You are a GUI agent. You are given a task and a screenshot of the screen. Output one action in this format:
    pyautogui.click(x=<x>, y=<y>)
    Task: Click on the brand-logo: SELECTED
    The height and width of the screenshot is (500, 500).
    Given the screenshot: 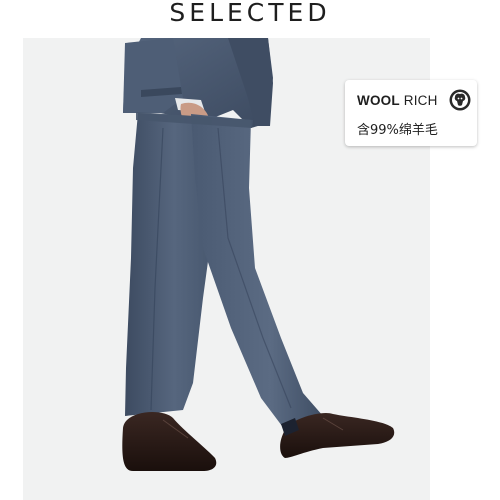 What is the action you would take?
    pyautogui.click(x=250, y=13)
    